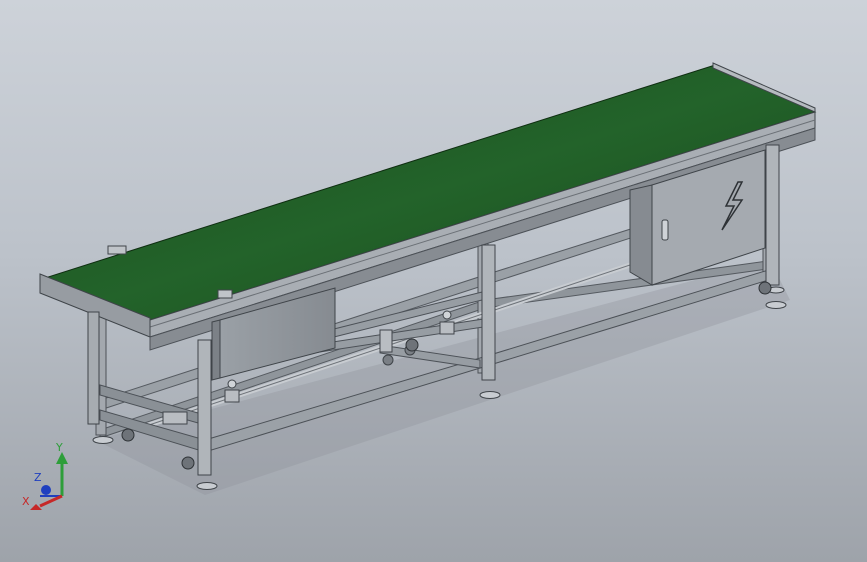 The width and height of the screenshot is (867, 562). What do you see at coordinates (59, 447) in the screenshot?
I see `axis-y-label: Y` at bounding box center [59, 447].